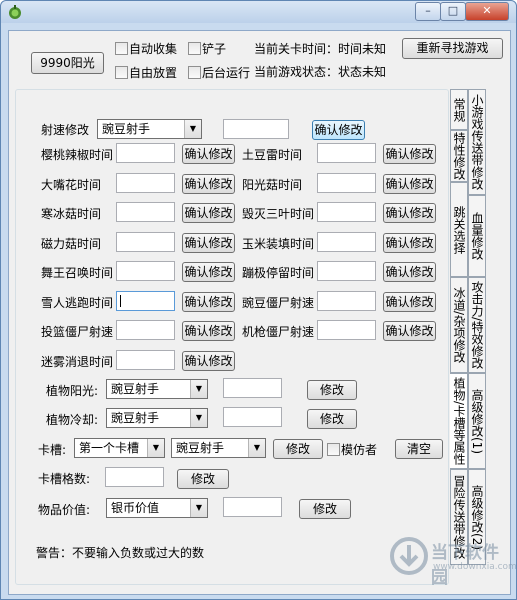 Image resolution: width=517 pixels, height=600 pixels. I want to click on warning-text: 警告：不要输入负数或过大的数, so click(120, 553).